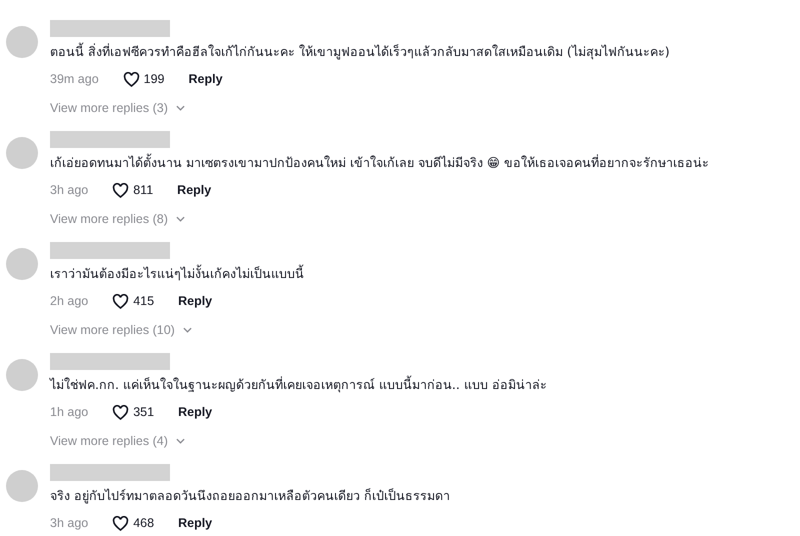 The height and width of the screenshot is (536, 800). I want to click on like-count: 415, so click(143, 301).